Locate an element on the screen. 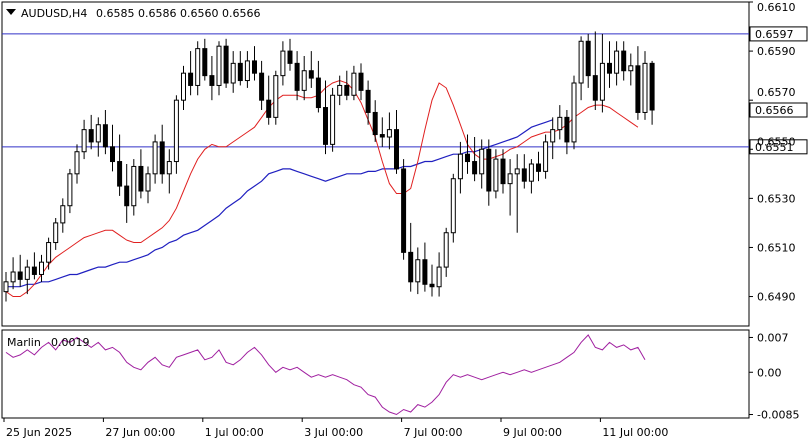  price-tick-label-1: 0.6590 is located at coordinates (776, 51).